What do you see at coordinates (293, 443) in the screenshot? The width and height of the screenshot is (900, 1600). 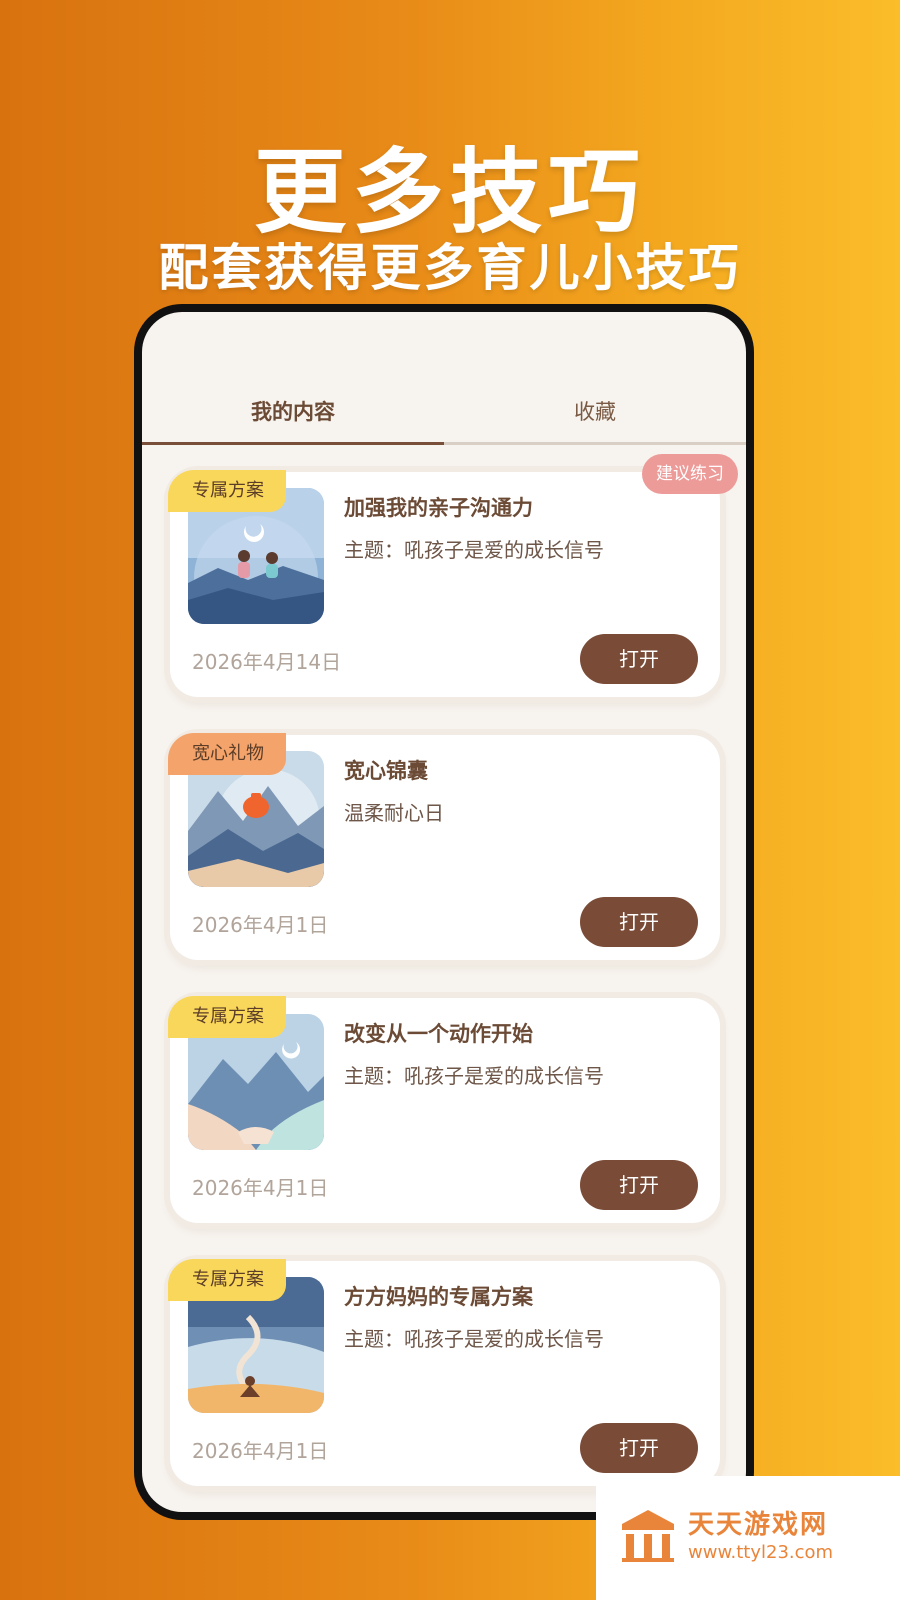 I see `active-tab-indicator` at bounding box center [293, 443].